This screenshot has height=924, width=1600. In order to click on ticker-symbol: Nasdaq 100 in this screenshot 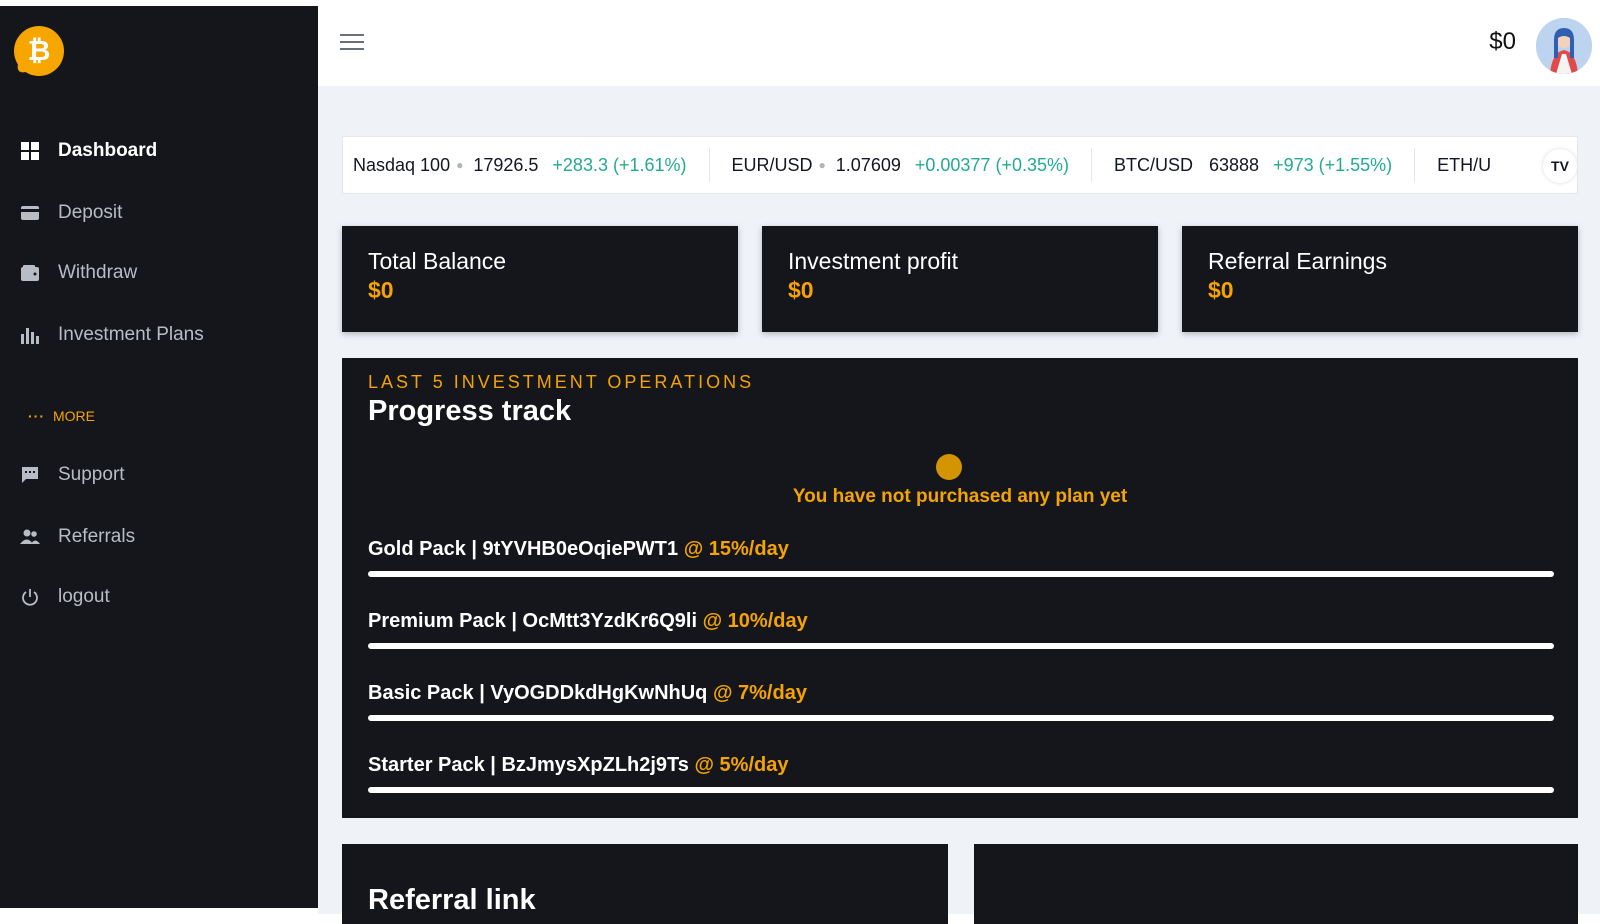, I will do `click(402, 164)`.